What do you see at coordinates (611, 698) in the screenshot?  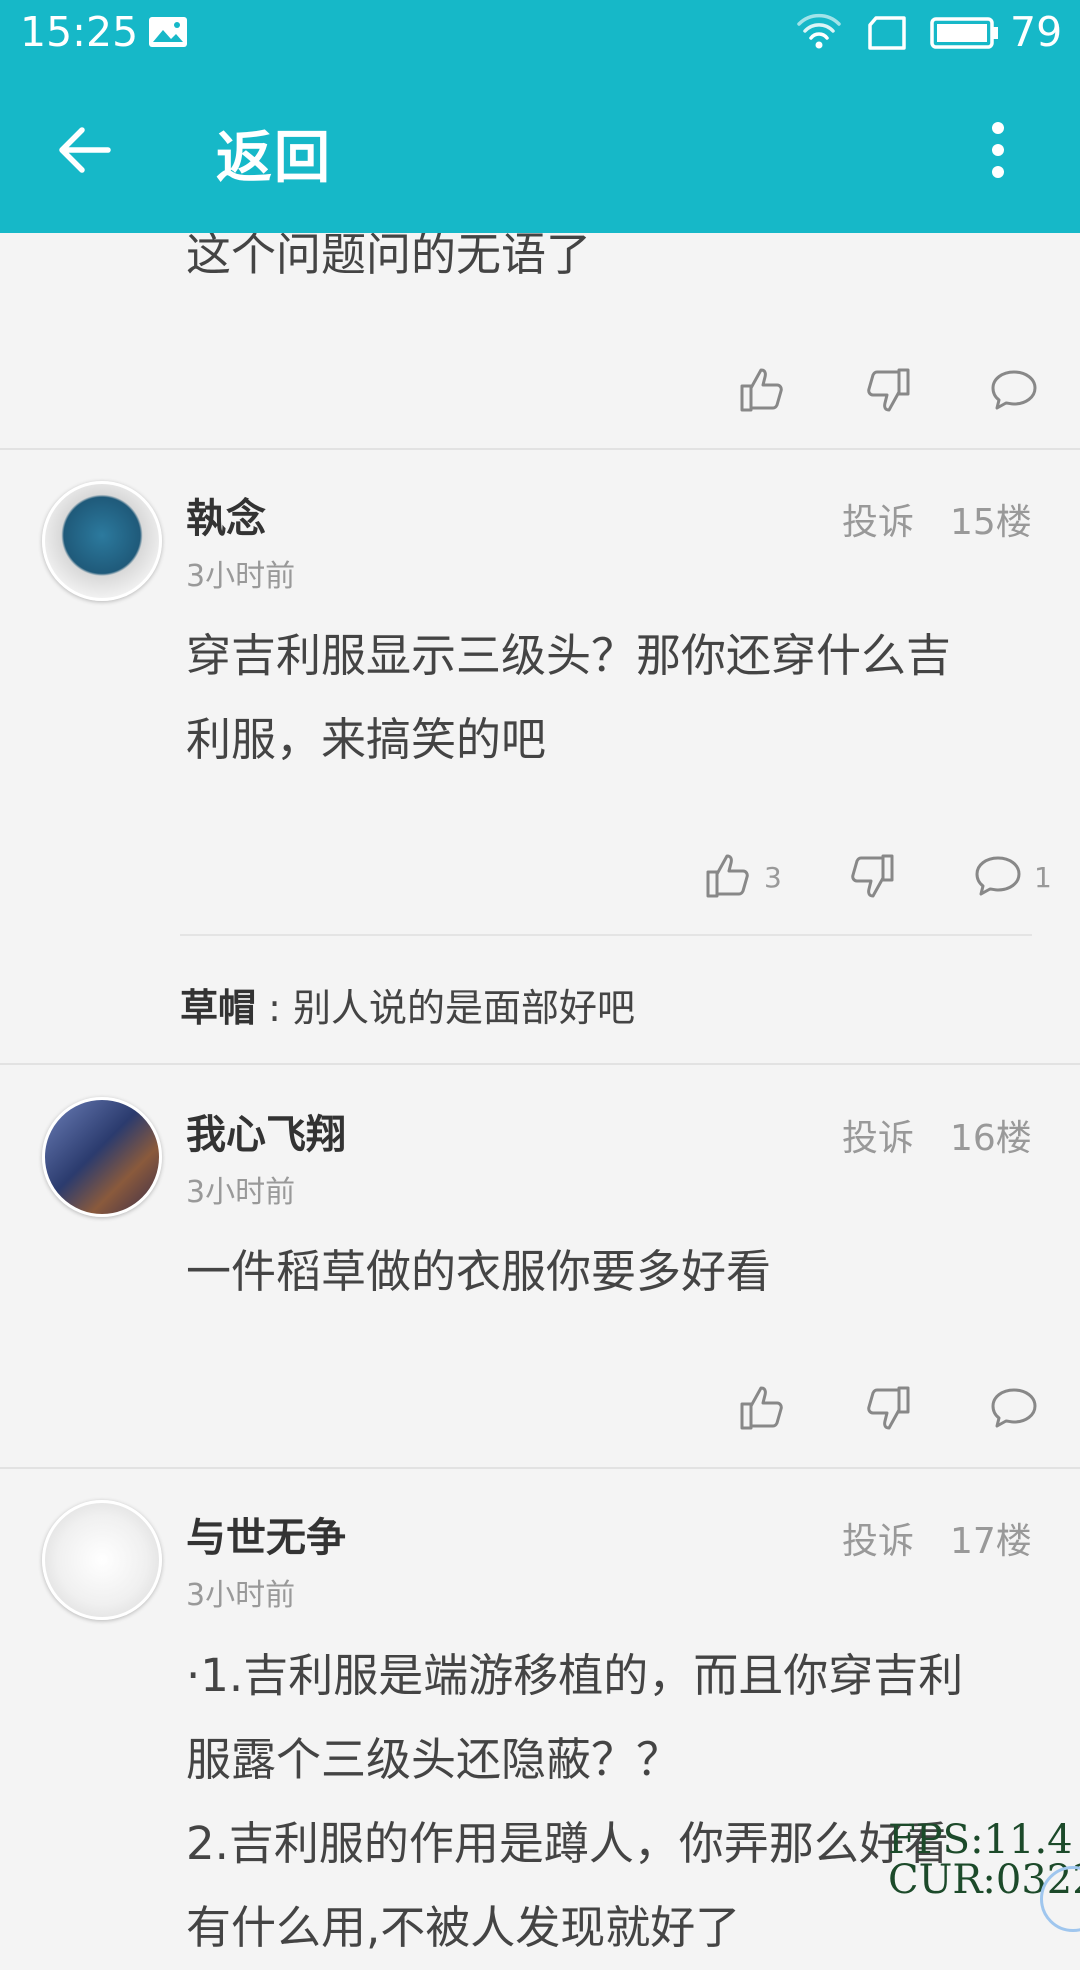 I see `comment-text: 穿吉利服显示三级头？那你还穿什么吉 利服，来搞笑的吧` at bounding box center [611, 698].